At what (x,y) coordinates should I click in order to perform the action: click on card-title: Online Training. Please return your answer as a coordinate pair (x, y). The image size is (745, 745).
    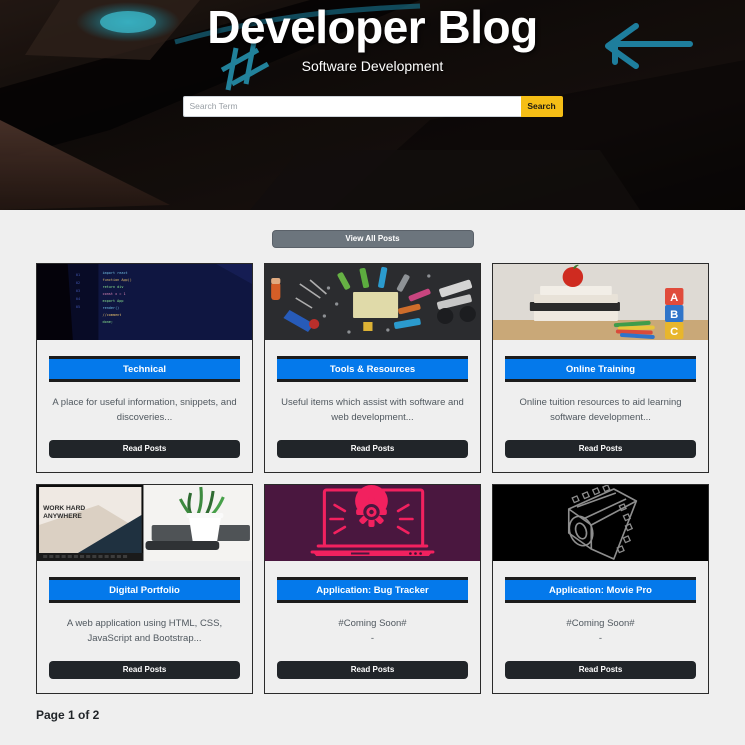
    Looking at the image, I should click on (600, 369).